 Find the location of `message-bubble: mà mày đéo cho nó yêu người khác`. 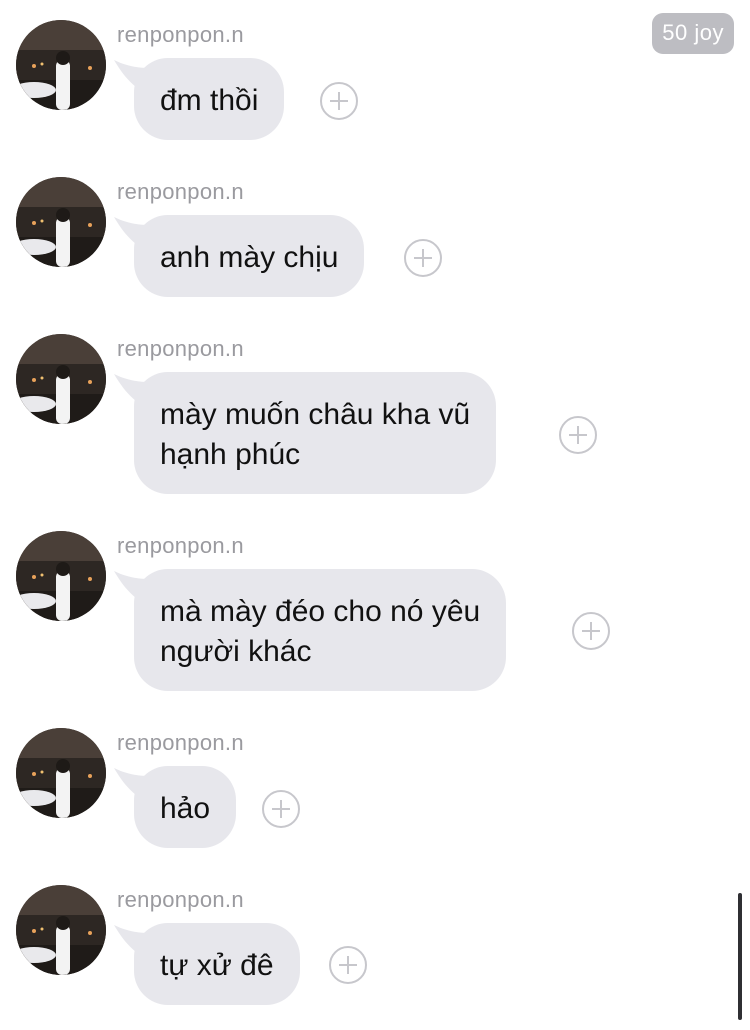

message-bubble: mà mày đéo cho nó yêu người khác is located at coordinates (320, 630).